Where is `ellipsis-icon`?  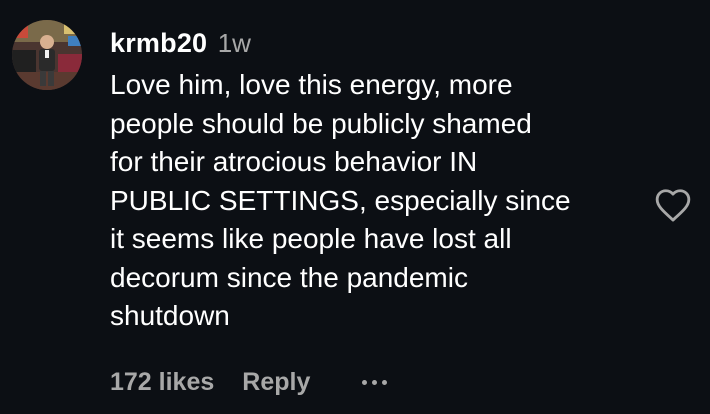 ellipsis-icon is located at coordinates (375, 382).